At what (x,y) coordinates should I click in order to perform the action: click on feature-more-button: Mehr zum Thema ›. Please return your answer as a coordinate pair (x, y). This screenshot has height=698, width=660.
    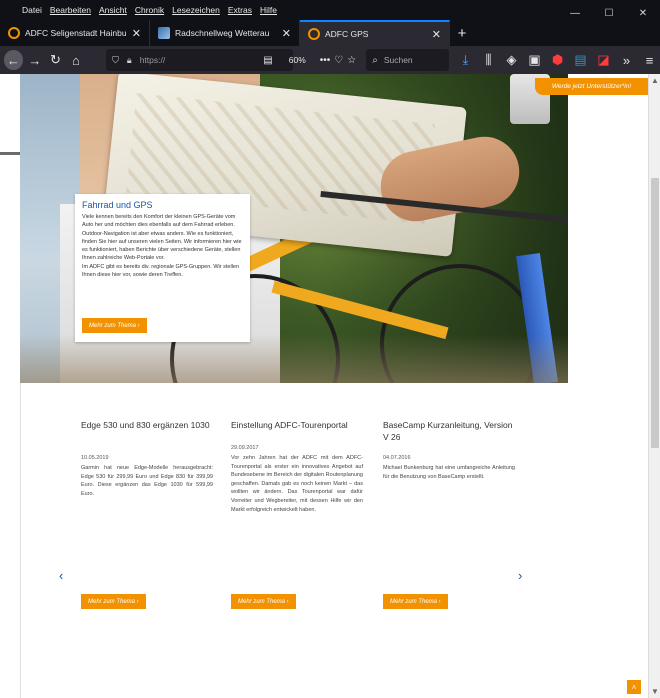
    Looking at the image, I should click on (114, 325).